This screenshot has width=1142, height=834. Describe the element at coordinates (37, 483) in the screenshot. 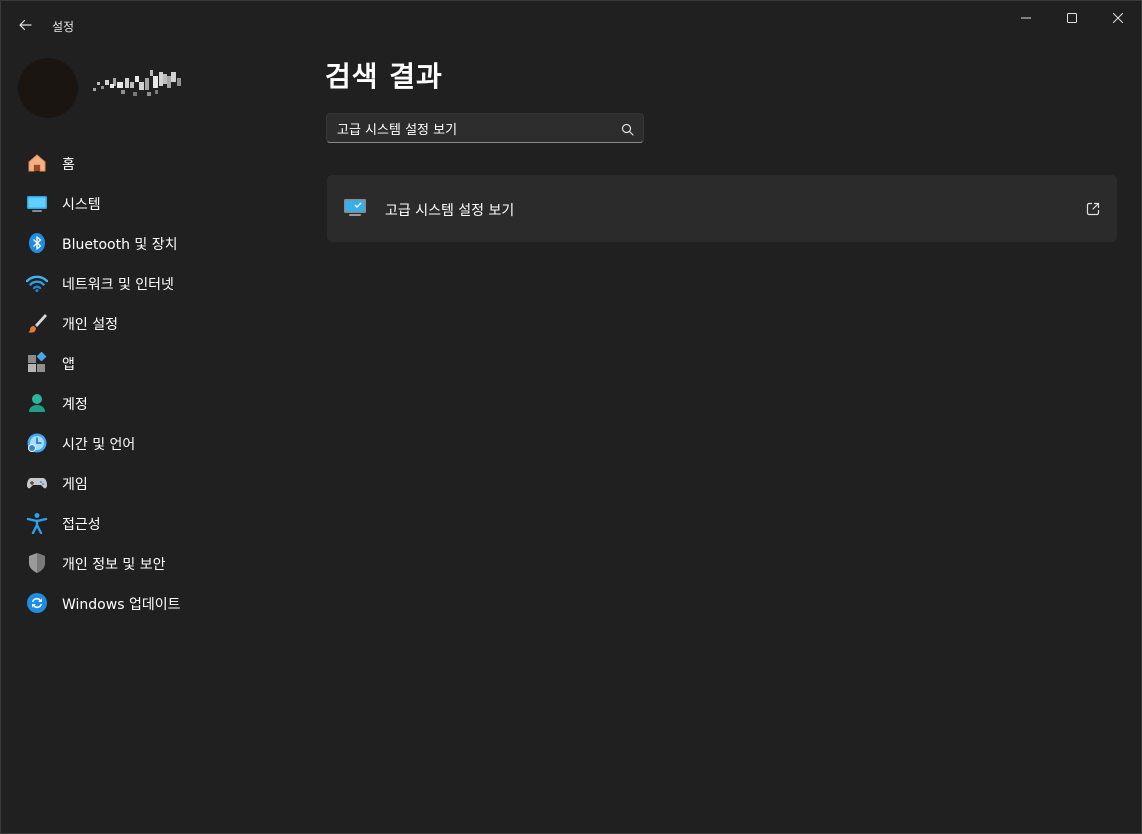

I see `gamepad-icon` at that location.